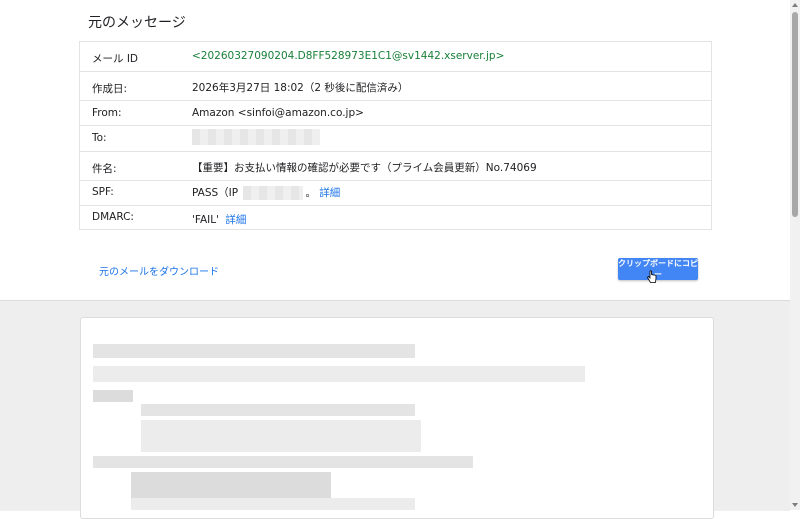  Describe the element at coordinates (395, 193) in the screenshot. I see `header-row-spf: SPF: PASS（IP 。 詳細` at that location.